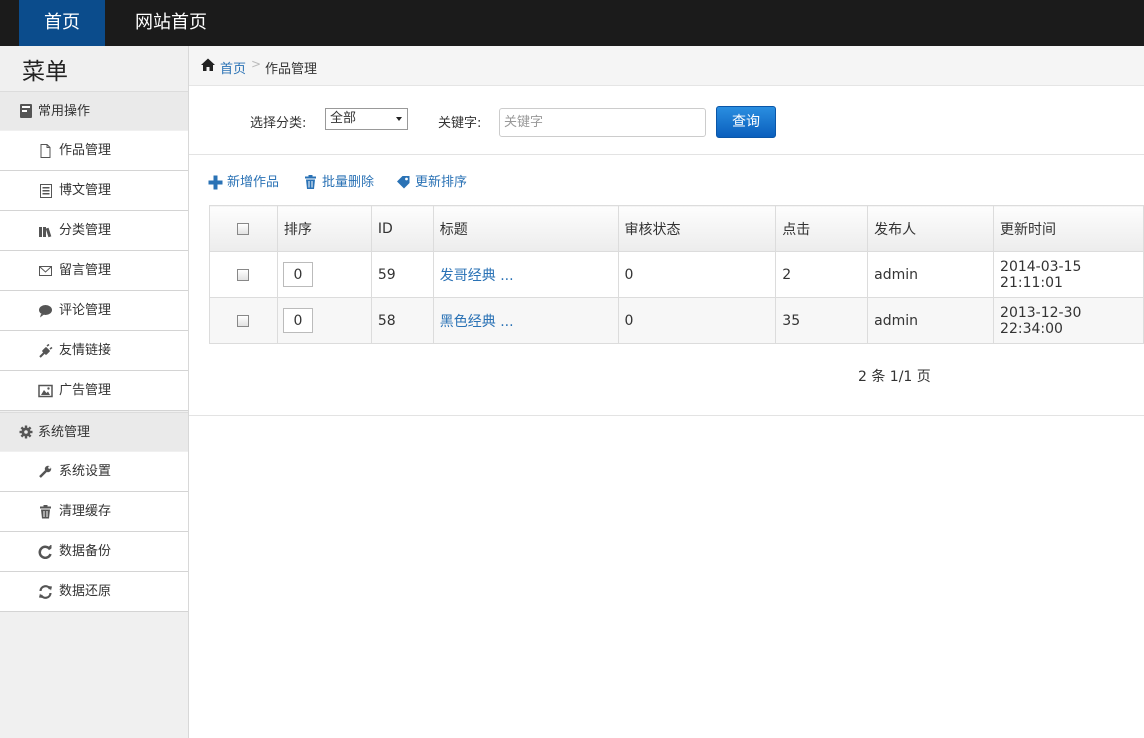  I want to click on sidebar-item-friend-links: 友情链接, so click(94, 351).